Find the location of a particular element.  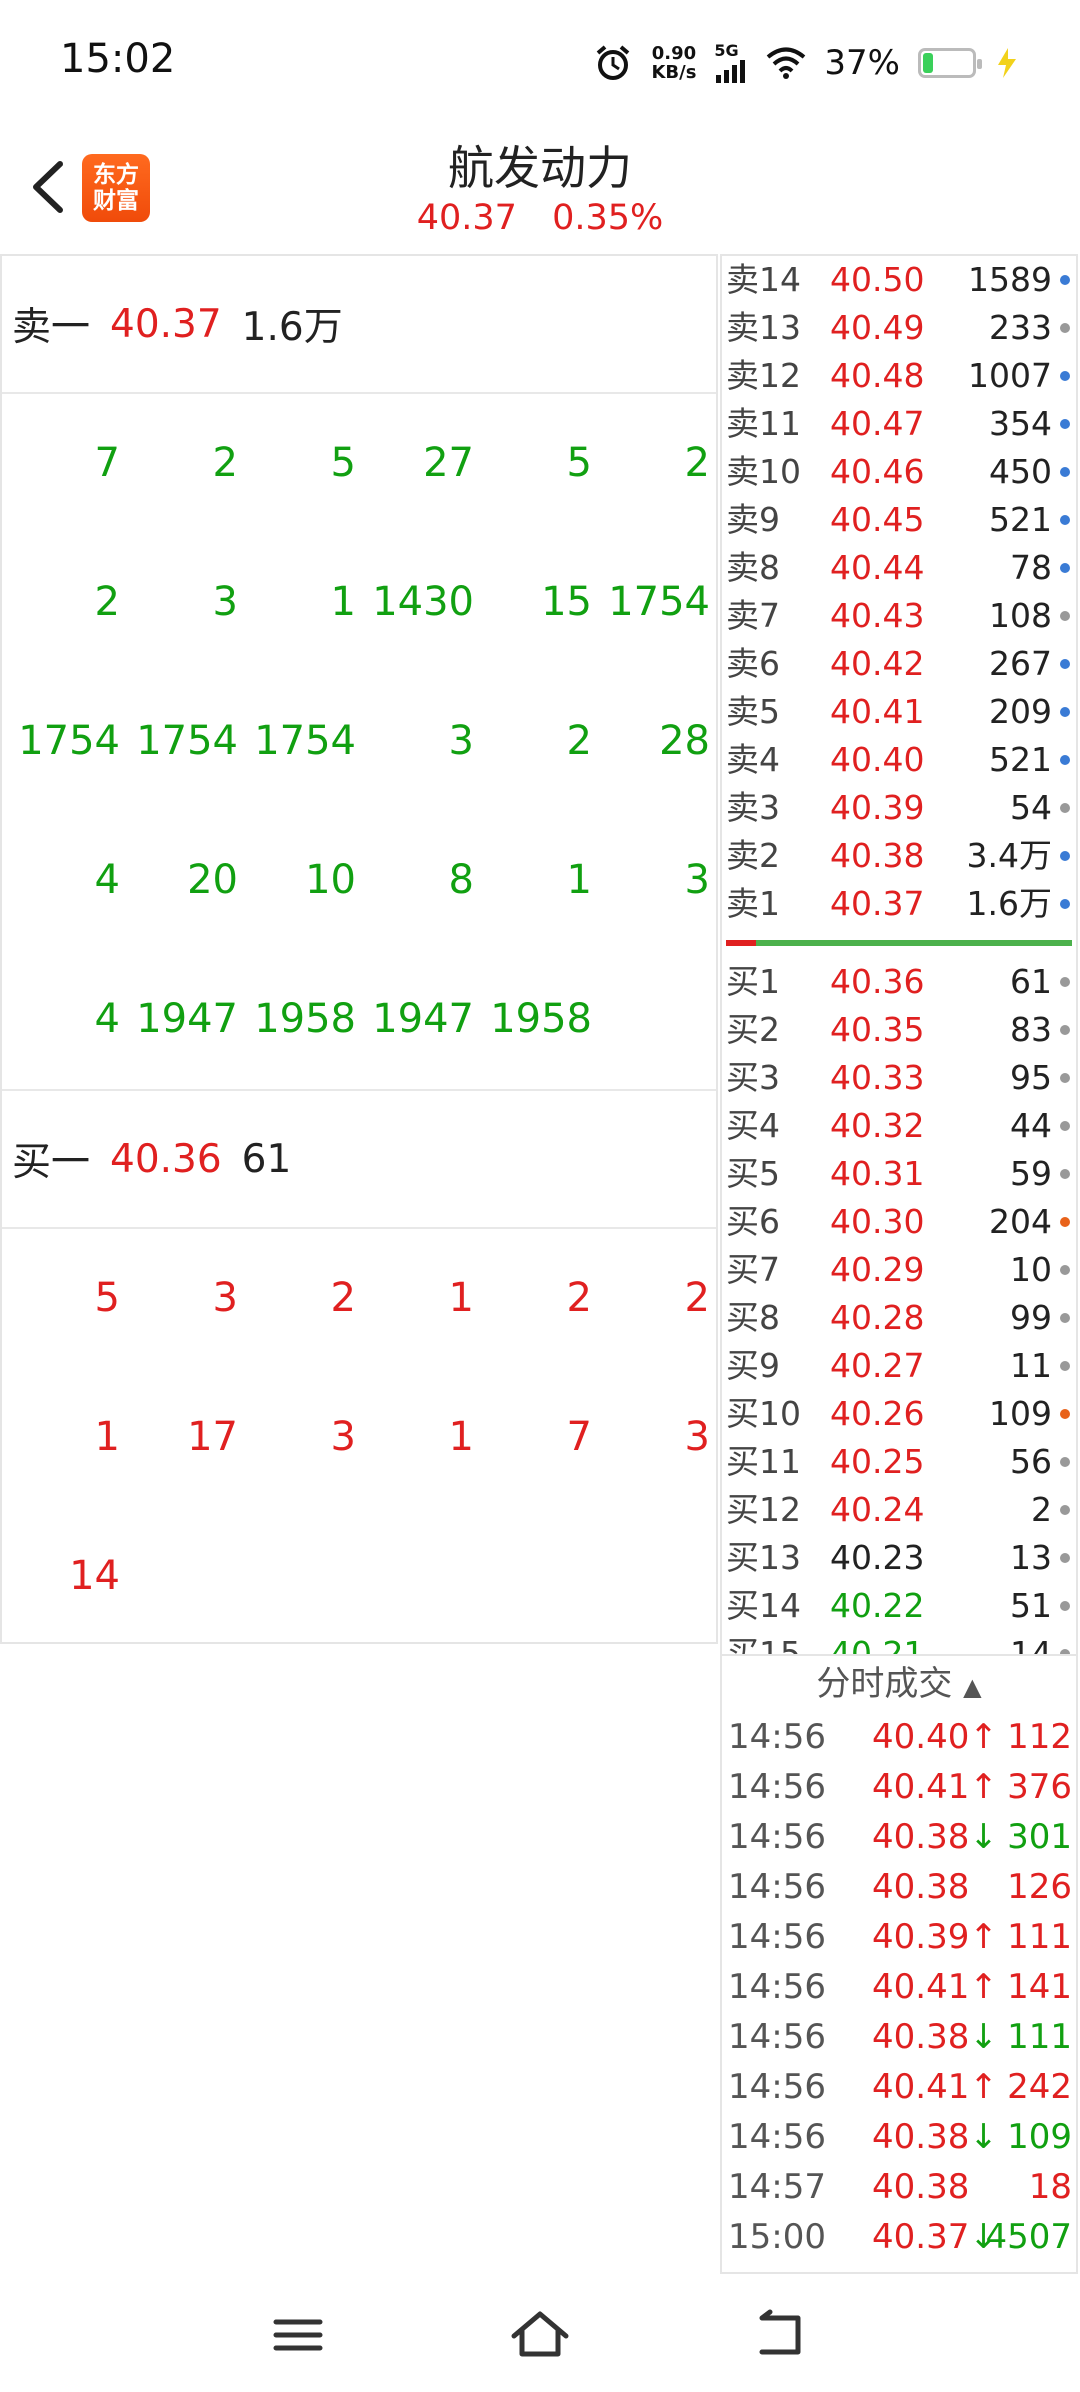

time-sales-toggle: 分时成交 ▲ is located at coordinates (899, 1684).